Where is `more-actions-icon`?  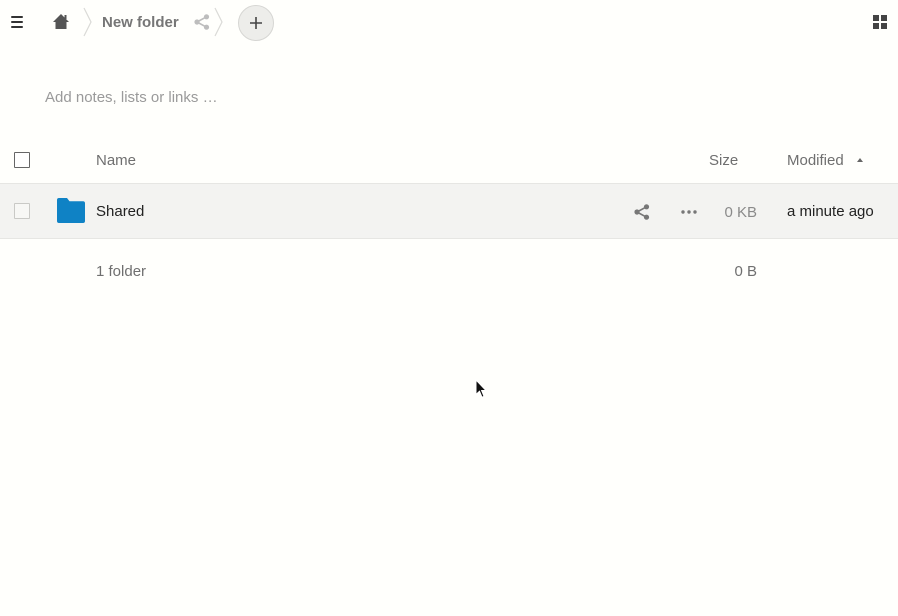
more-actions-icon is located at coordinates (689, 212).